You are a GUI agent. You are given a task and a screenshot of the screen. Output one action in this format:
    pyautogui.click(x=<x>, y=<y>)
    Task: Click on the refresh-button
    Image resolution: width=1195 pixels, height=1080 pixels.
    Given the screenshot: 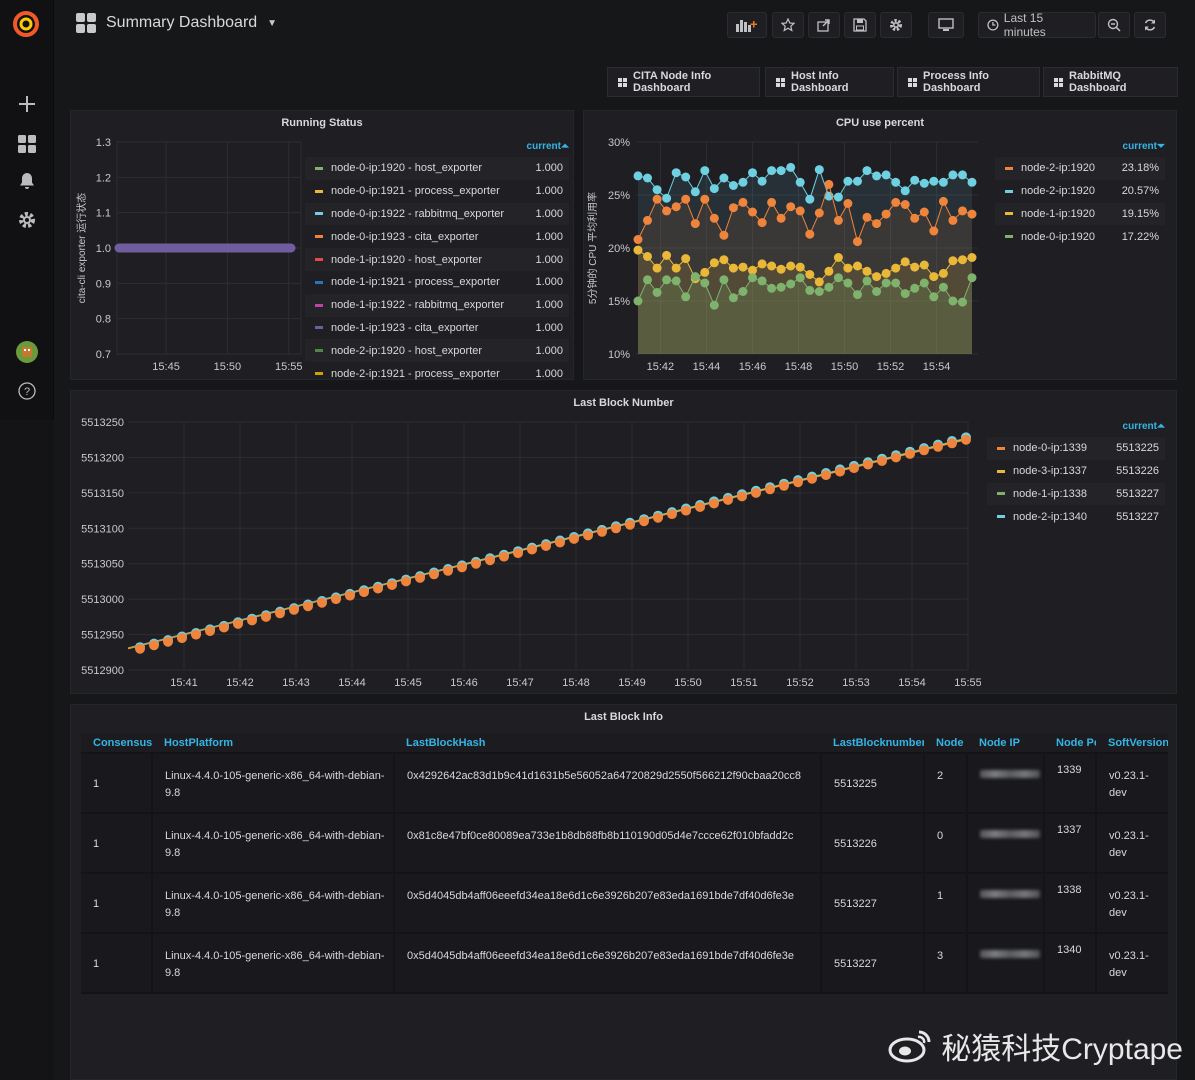 What is the action you would take?
    pyautogui.click(x=1150, y=25)
    